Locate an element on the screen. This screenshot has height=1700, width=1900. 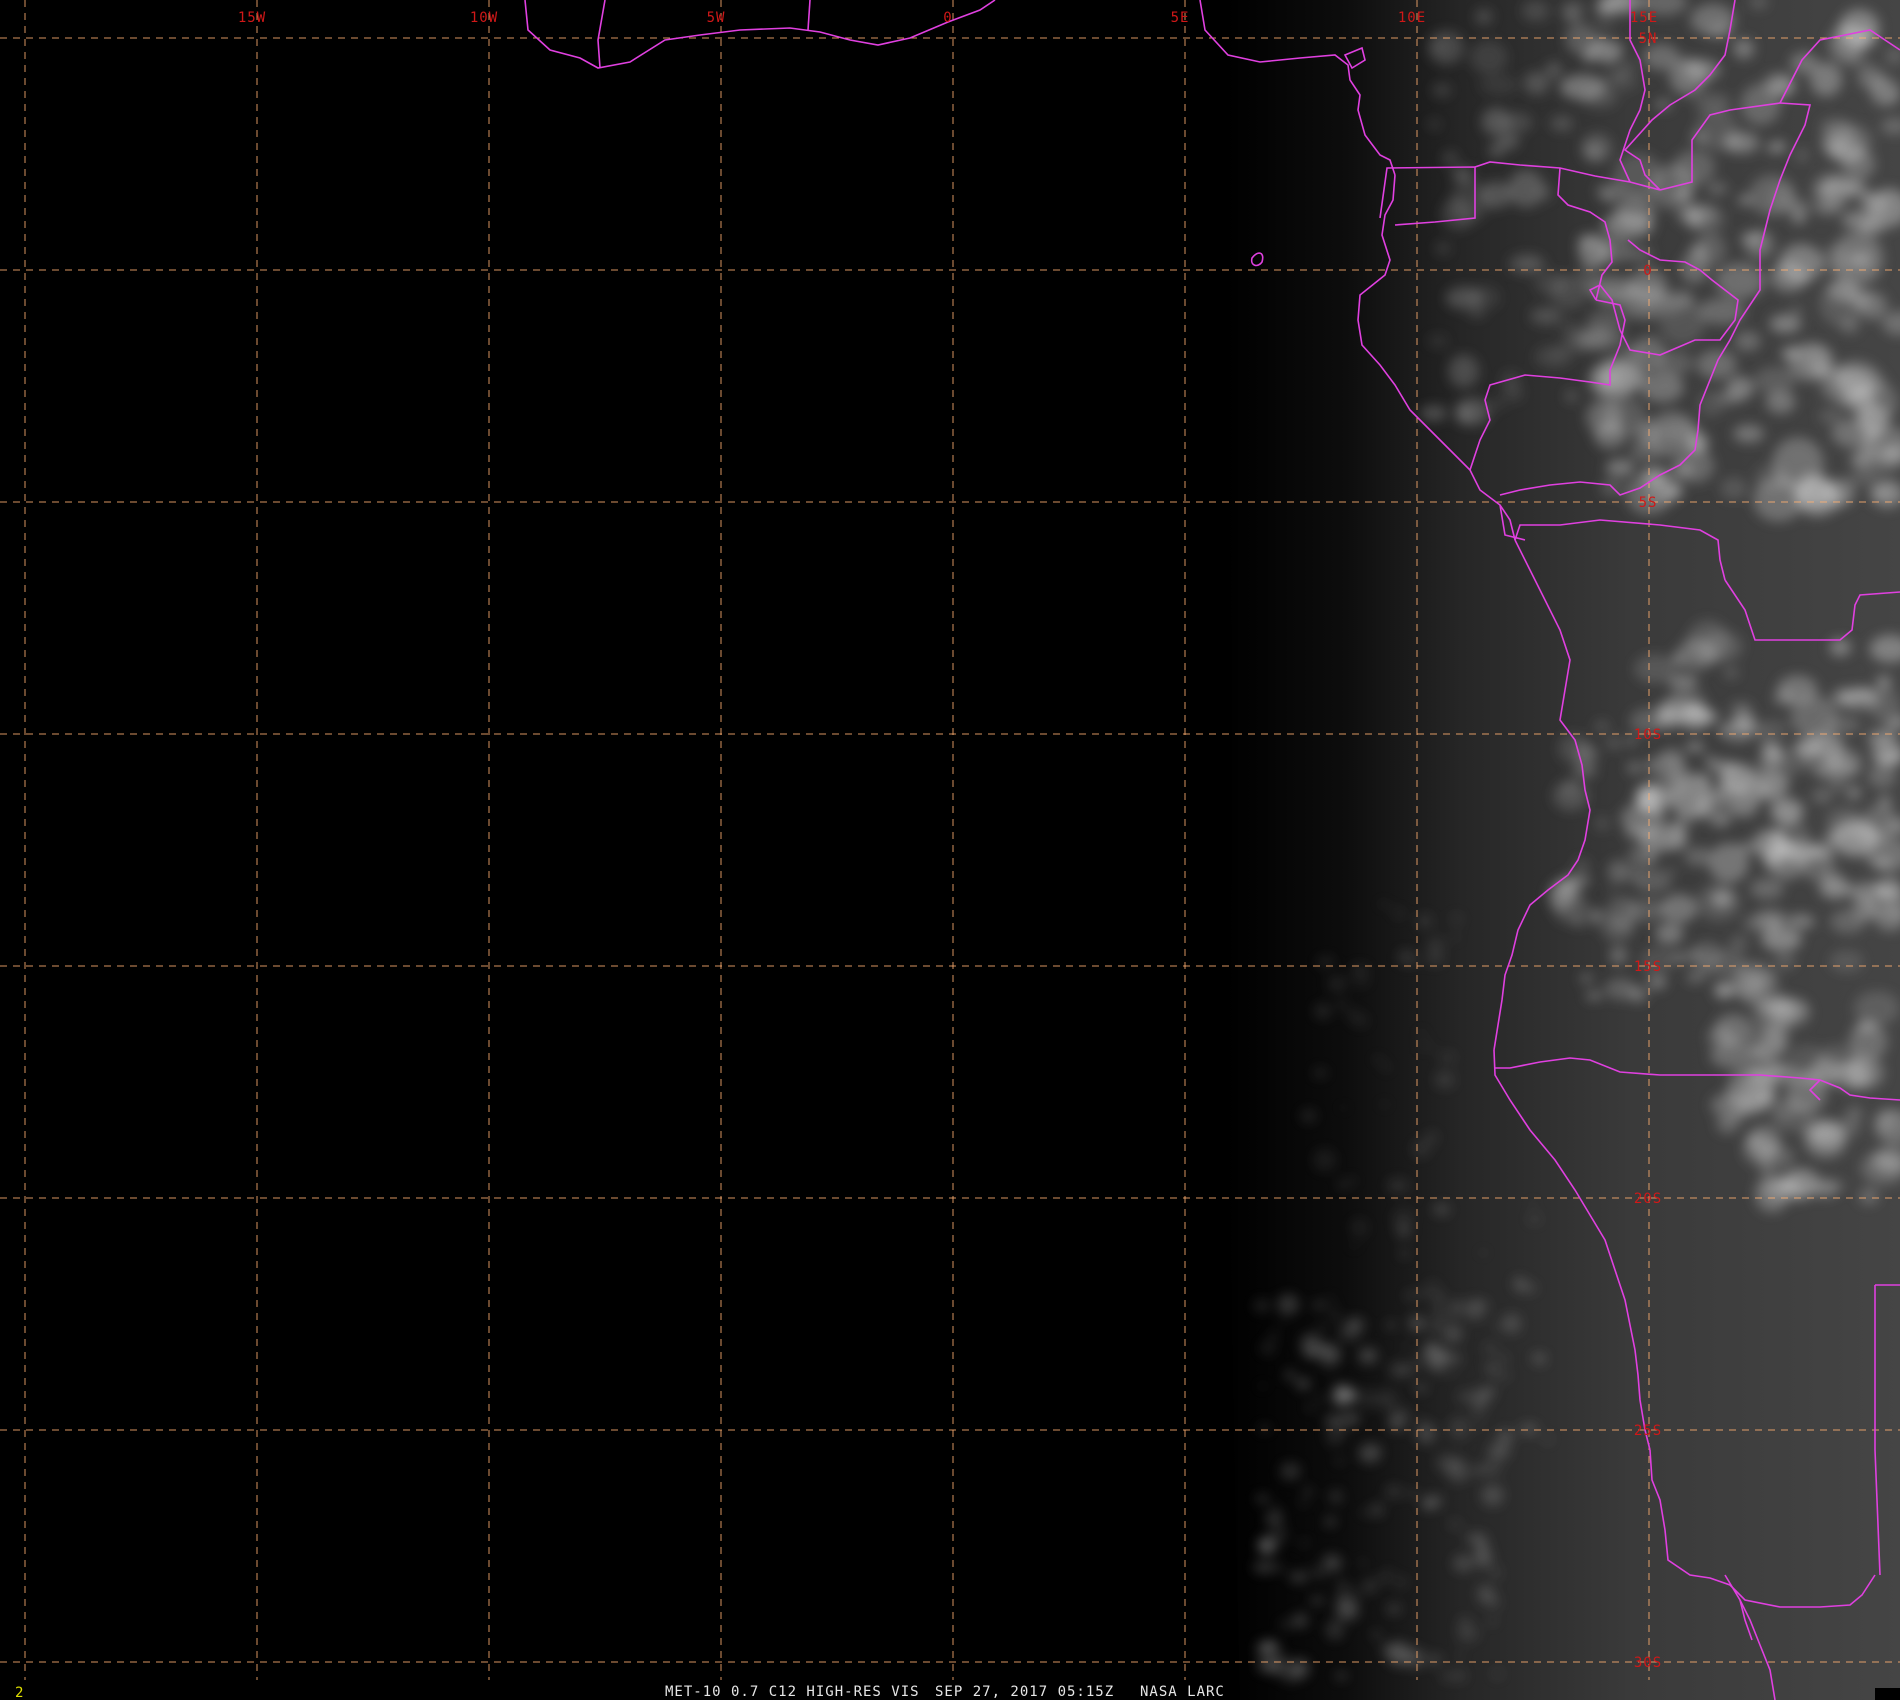
latitude-label: 25S is located at coordinates (1648, 1431).